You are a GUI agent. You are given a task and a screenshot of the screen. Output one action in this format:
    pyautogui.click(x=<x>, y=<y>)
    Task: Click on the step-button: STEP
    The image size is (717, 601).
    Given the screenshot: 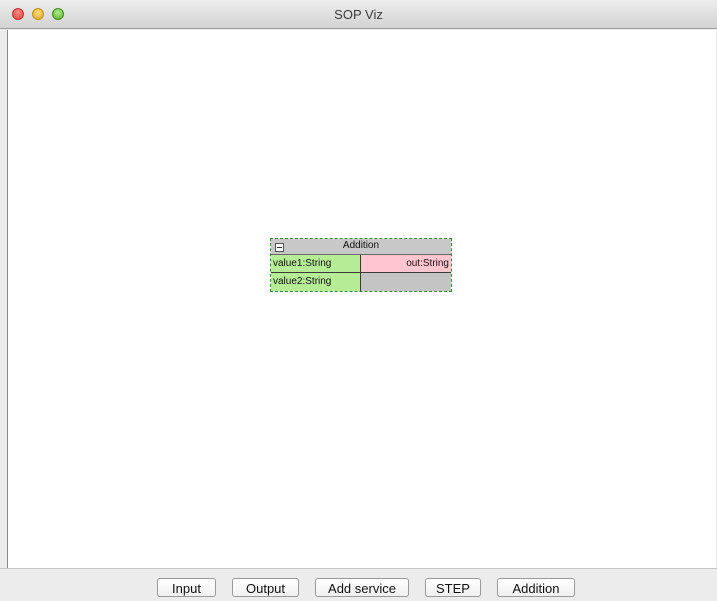 What is the action you would take?
    pyautogui.click(x=453, y=587)
    